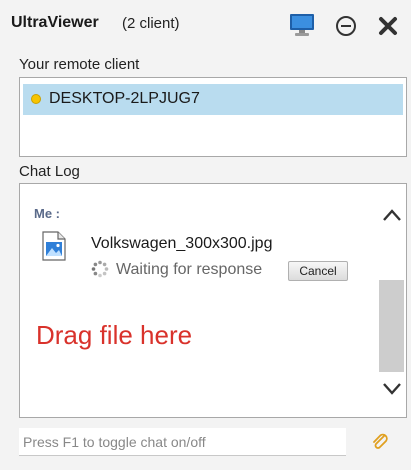 Image resolution: width=411 pixels, height=470 pixels. I want to click on scrollbar, so click(391, 301).